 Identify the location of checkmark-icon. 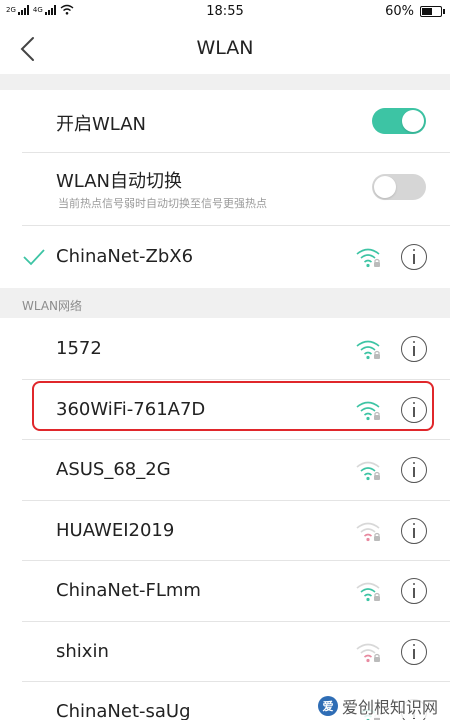
(34, 257).